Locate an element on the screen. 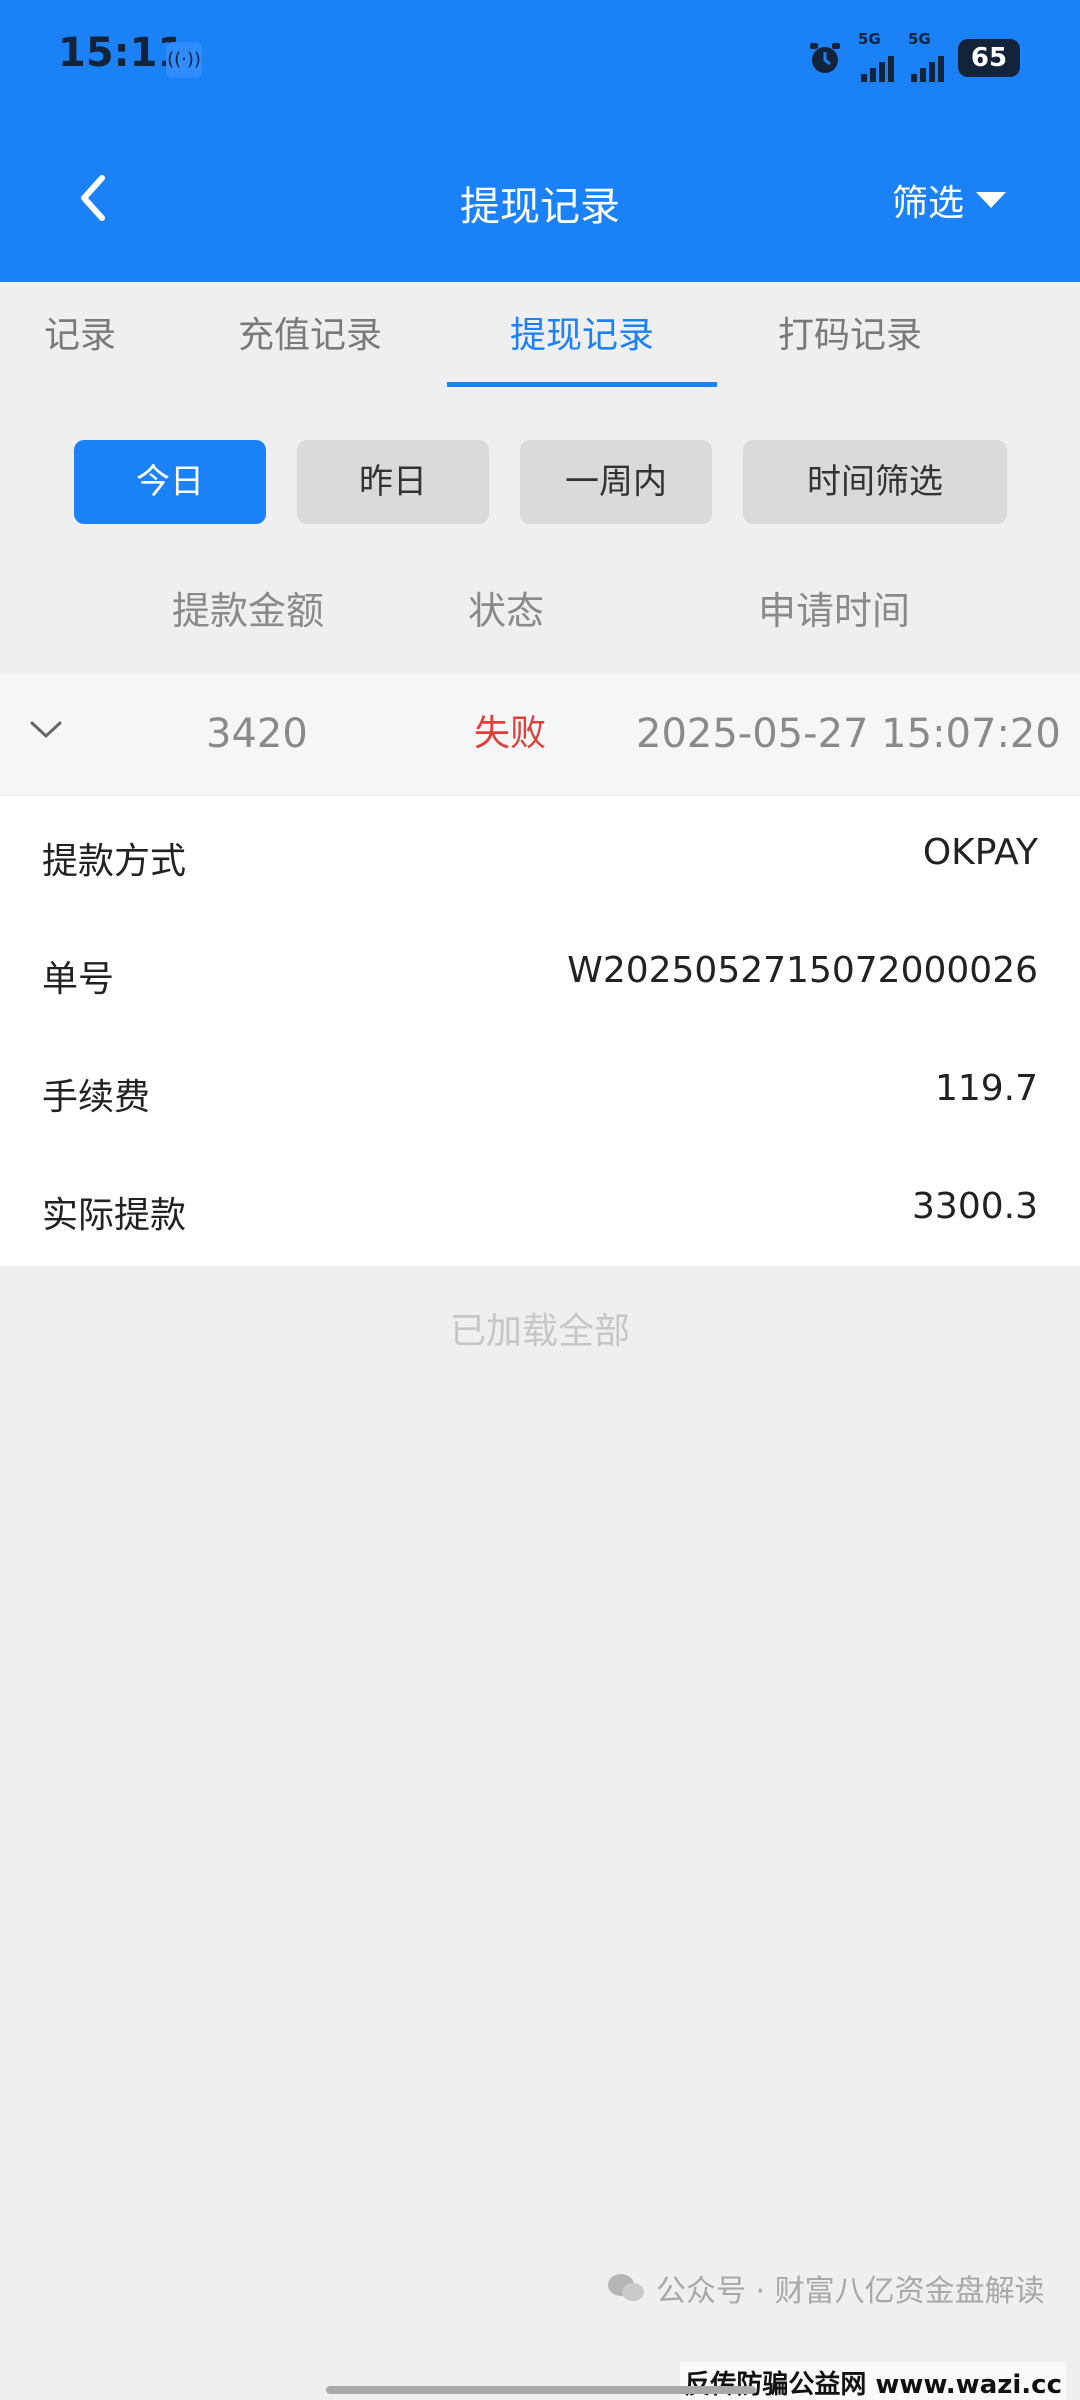  chevron-down-icon is located at coordinates (46, 730).